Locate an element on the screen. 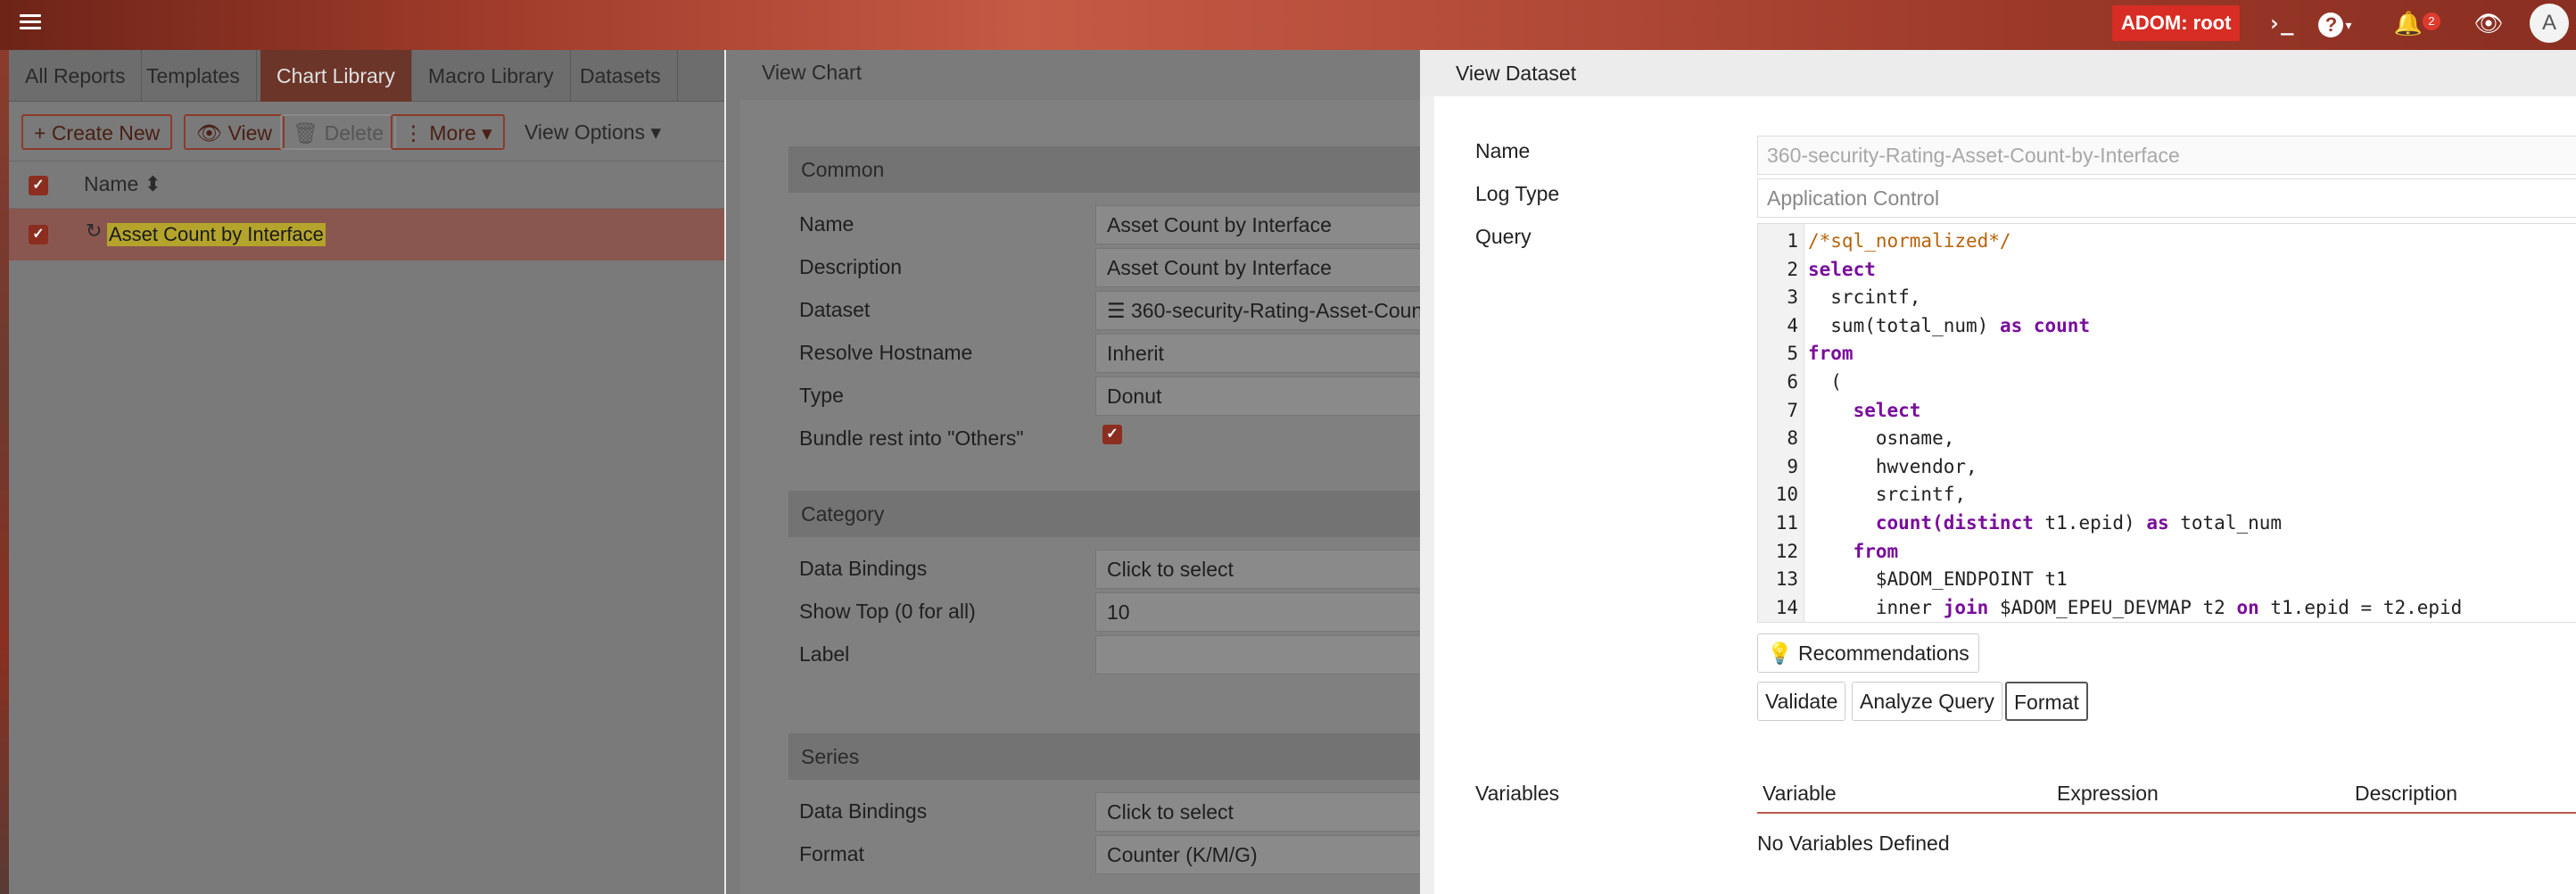  analyze-query-button: Analyze Query is located at coordinates (1927, 701).